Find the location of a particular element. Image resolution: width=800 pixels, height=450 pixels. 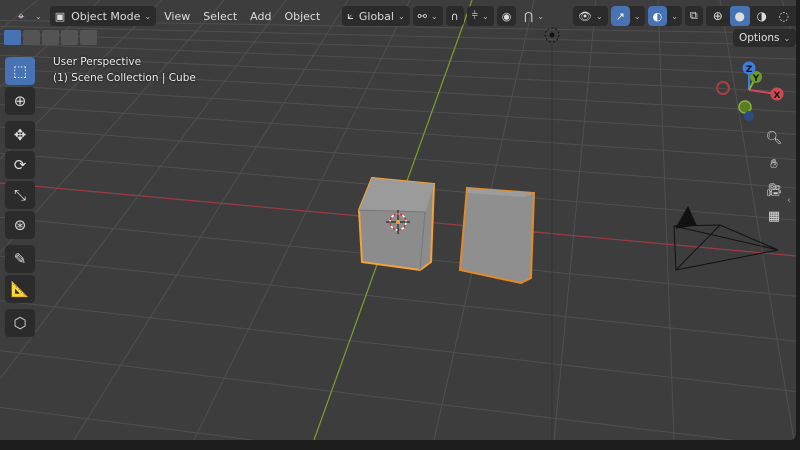

shading-group: ⊕ ● ◑ ◌ ⌄ is located at coordinates (750, 16).